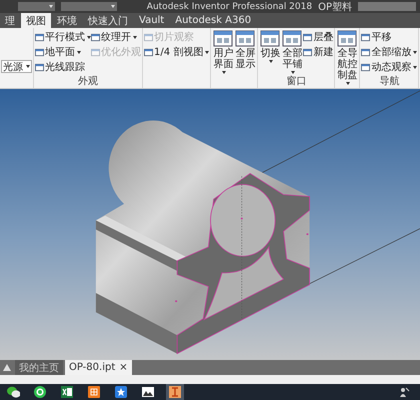 This screenshot has width=420, height=400. What do you see at coordinates (123, 367) in the screenshot?
I see `close-button: ×` at bounding box center [123, 367].